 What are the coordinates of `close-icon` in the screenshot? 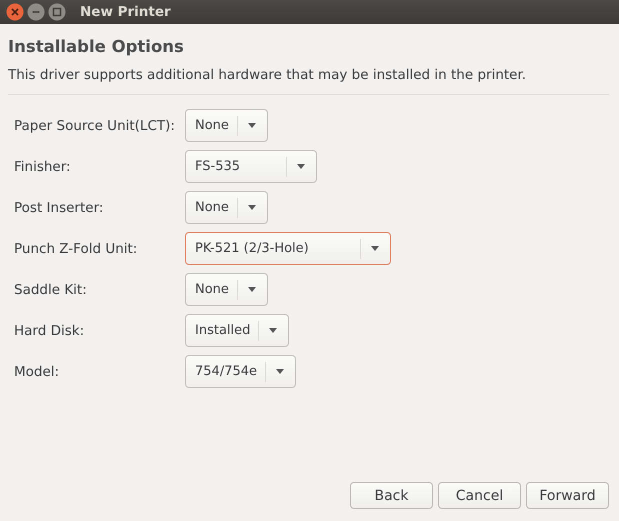 It's located at (15, 12).